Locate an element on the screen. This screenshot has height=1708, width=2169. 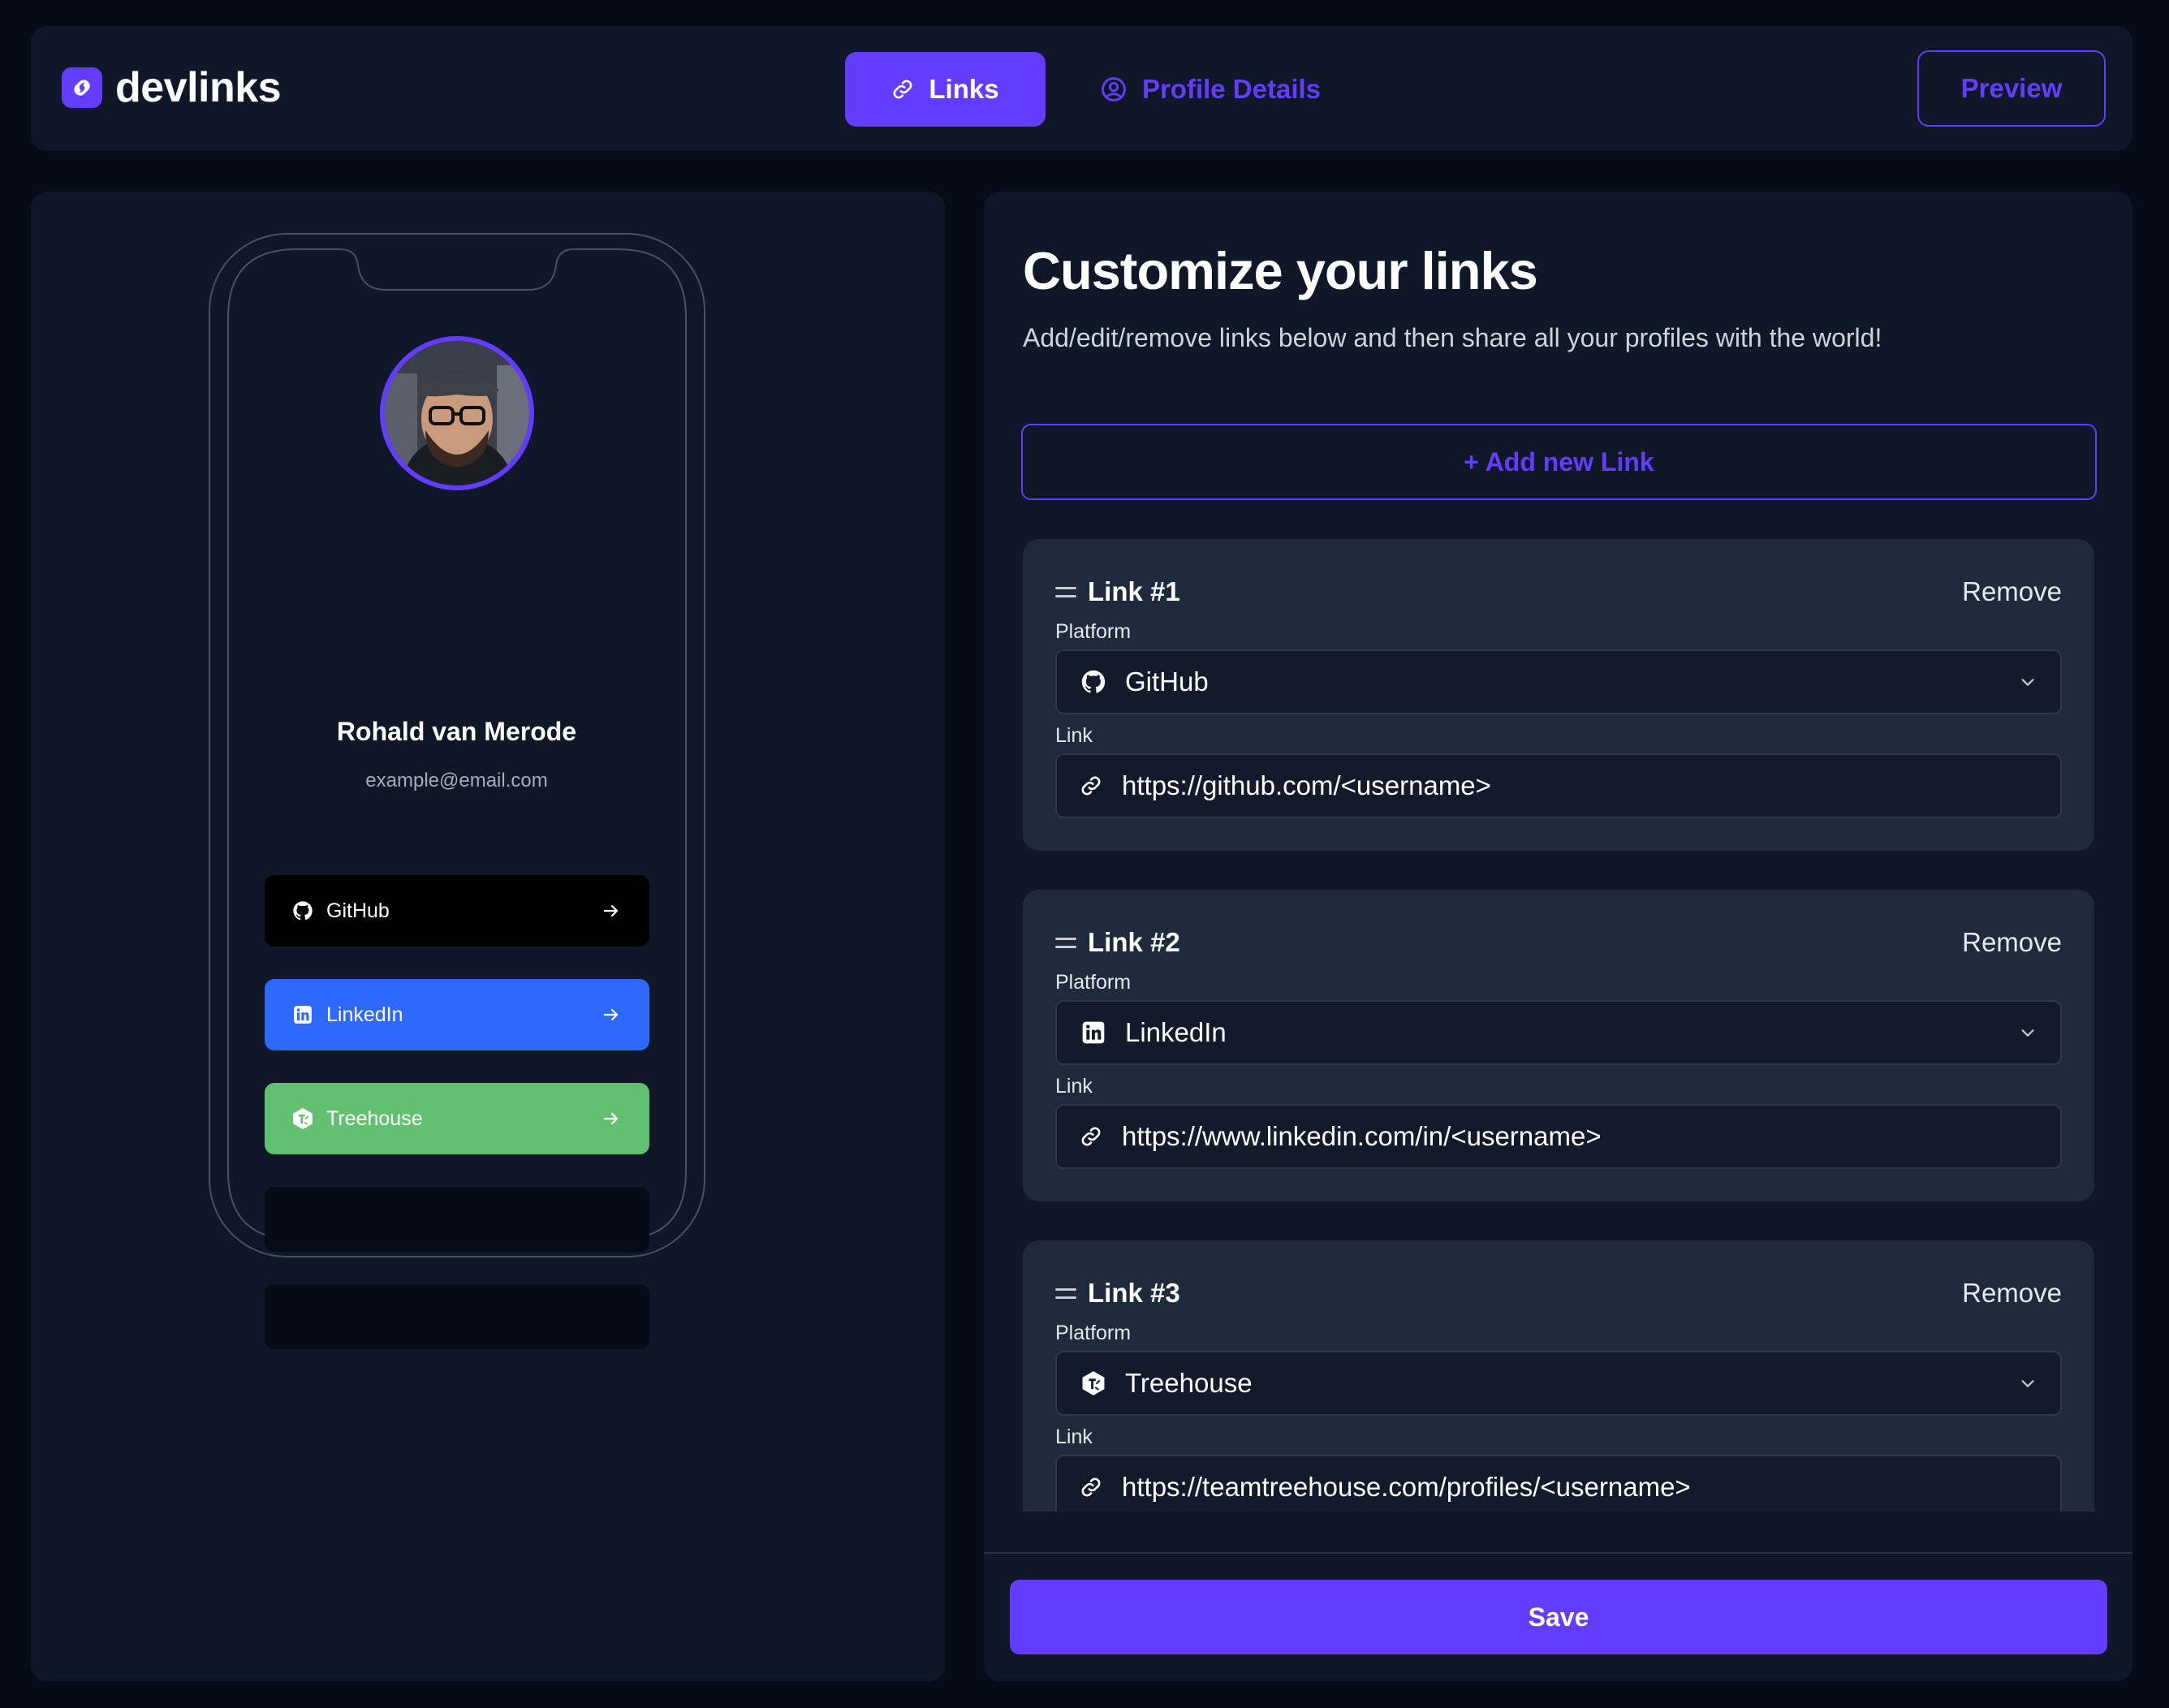
tab-profile-details: Profile Details is located at coordinates (1210, 89).